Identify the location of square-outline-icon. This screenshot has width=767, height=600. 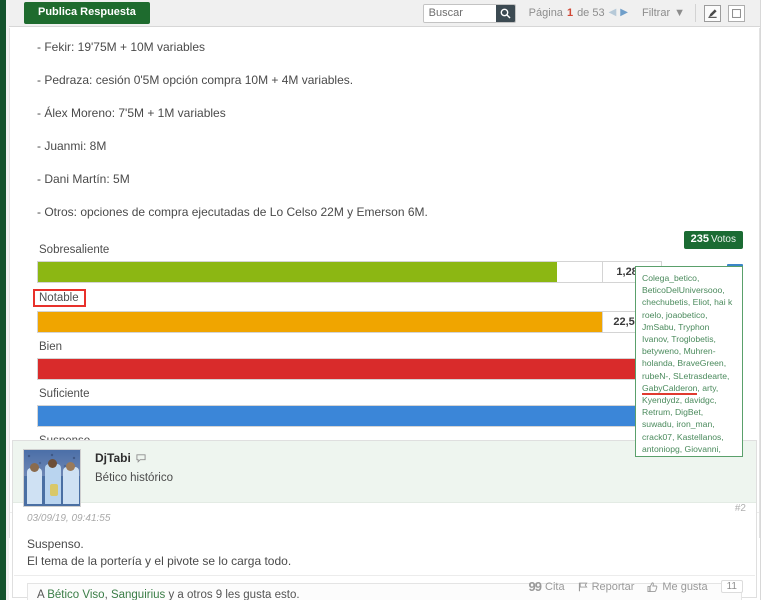
(736, 13).